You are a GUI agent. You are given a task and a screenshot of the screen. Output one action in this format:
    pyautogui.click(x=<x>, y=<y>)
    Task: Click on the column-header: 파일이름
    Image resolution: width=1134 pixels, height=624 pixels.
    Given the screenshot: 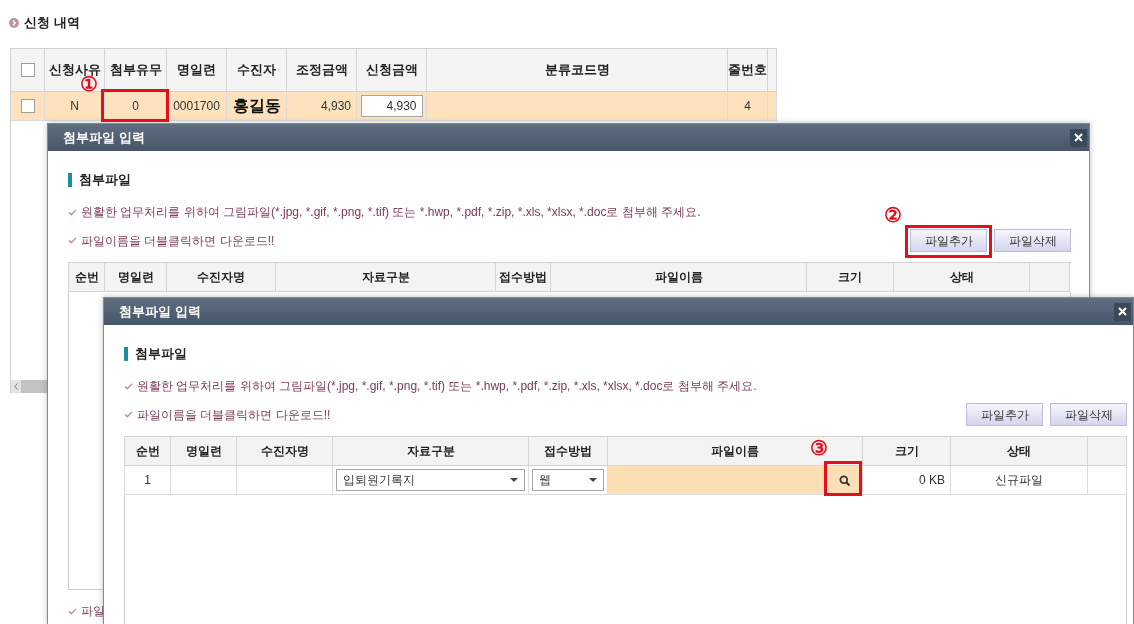 What is the action you would take?
    pyautogui.click(x=679, y=277)
    